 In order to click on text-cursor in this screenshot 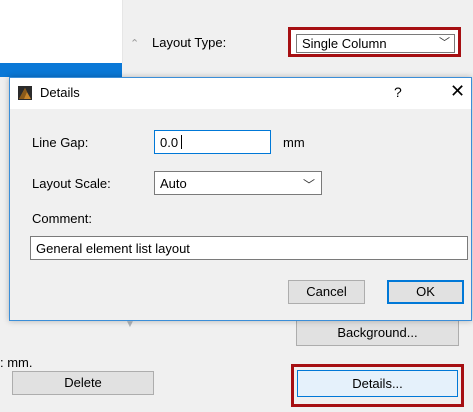, I will do `click(181, 142)`.